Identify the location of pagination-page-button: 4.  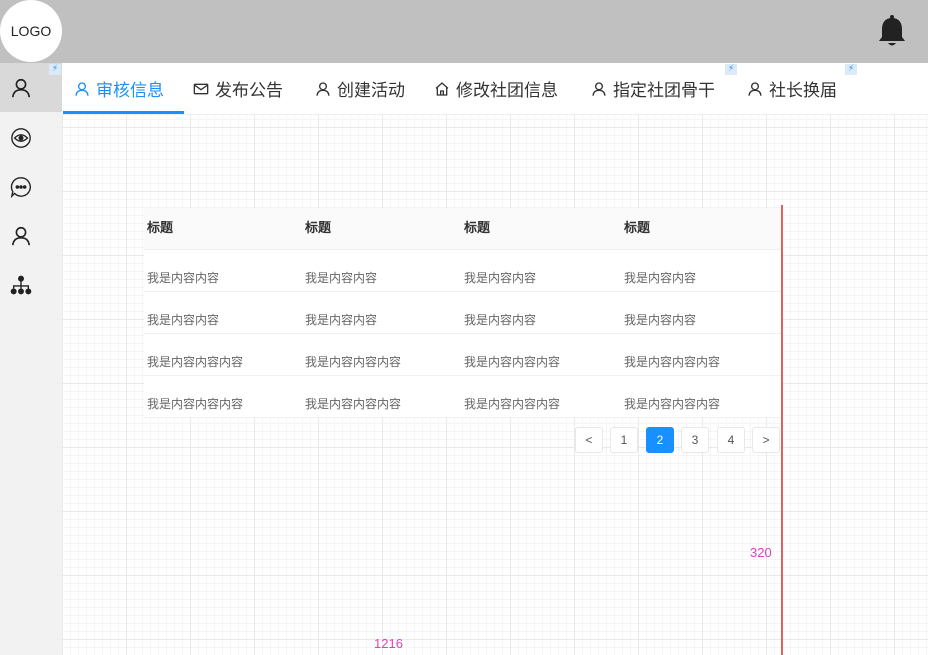
(731, 440).